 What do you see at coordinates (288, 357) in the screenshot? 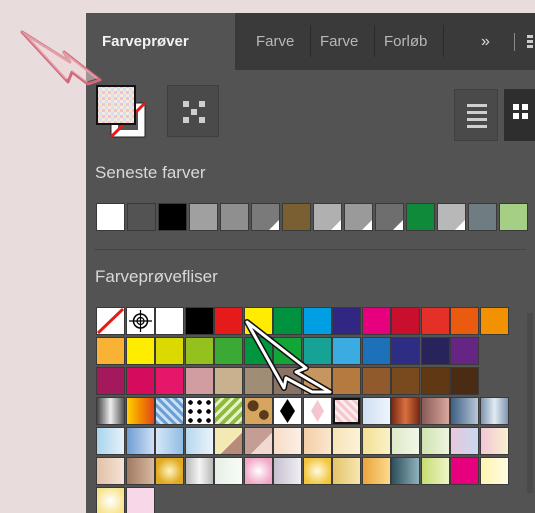
I see `white-arrow-icon` at bounding box center [288, 357].